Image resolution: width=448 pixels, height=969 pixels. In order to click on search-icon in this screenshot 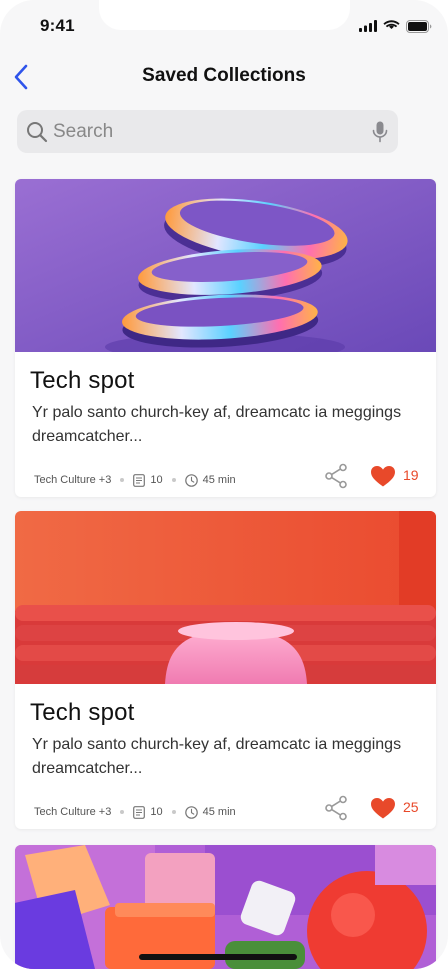, I will do `click(37, 132)`.